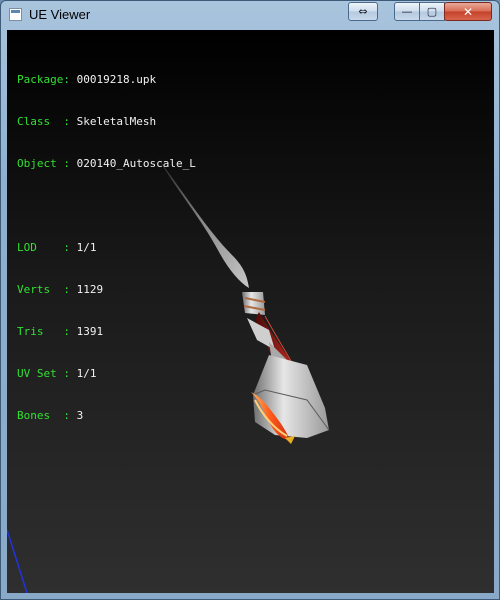  What do you see at coordinates (47, 247) in the screenshot?
I see `info-label: LOD :` at bounding box center [47, 247].